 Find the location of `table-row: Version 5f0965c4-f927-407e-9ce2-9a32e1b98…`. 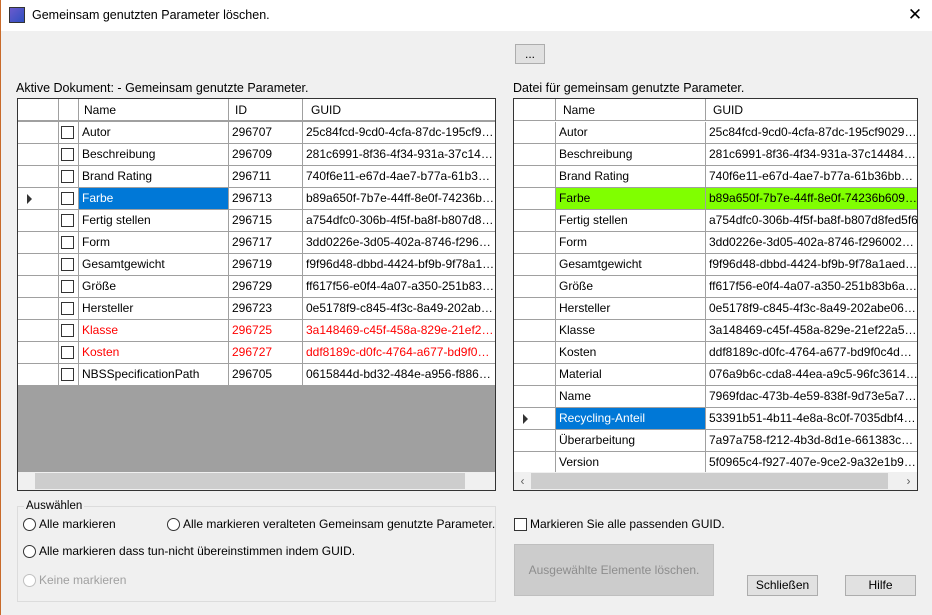

table-row: Version 5f0965c4-f927-407e-9ce2-9a32e1b98… is located at coordinates (715, 463).